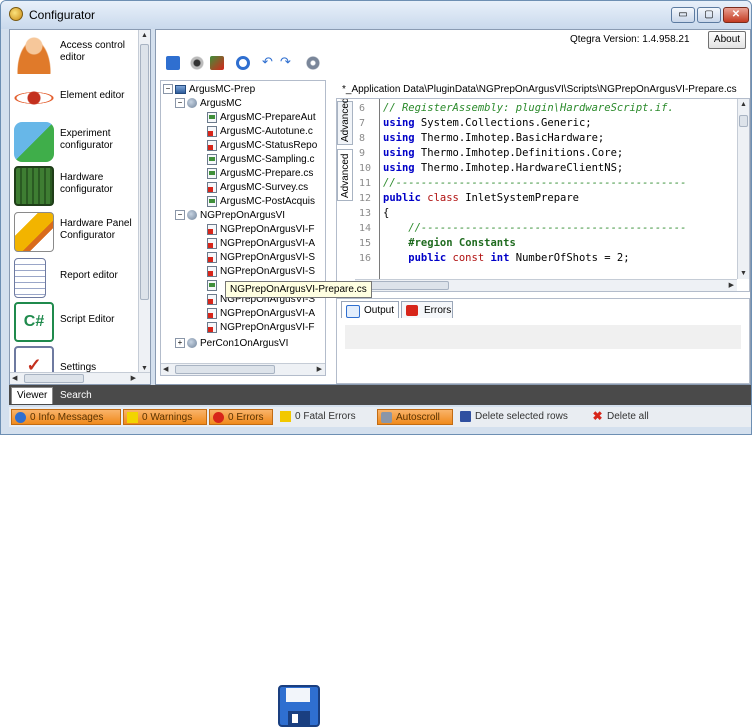 Image resolution: width=754 pixels, height=727 pixels. What do you see at coordinates (192, 215) in the screenshot?
I see `gear-folder-icon` at bounding box center [192, 215].